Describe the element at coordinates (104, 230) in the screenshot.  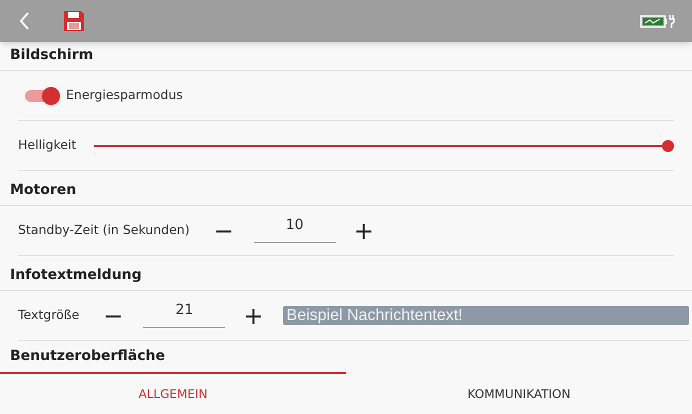
I see `stepper-label: Standby-Zeit (in Sekunden)` at that location.